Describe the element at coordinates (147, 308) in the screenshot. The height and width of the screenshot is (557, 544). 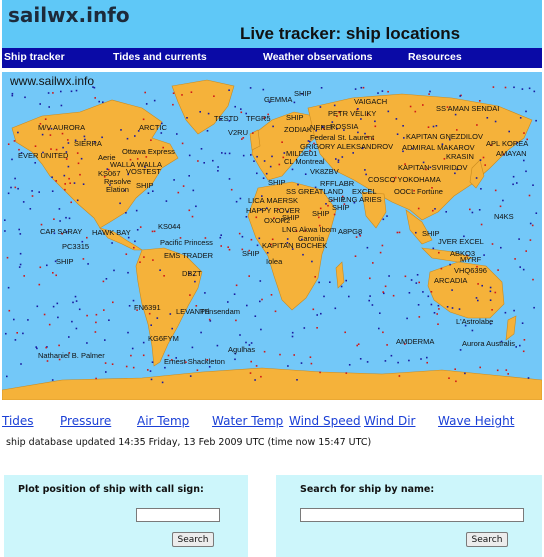
I see `ship-label: FN6391` at that location.